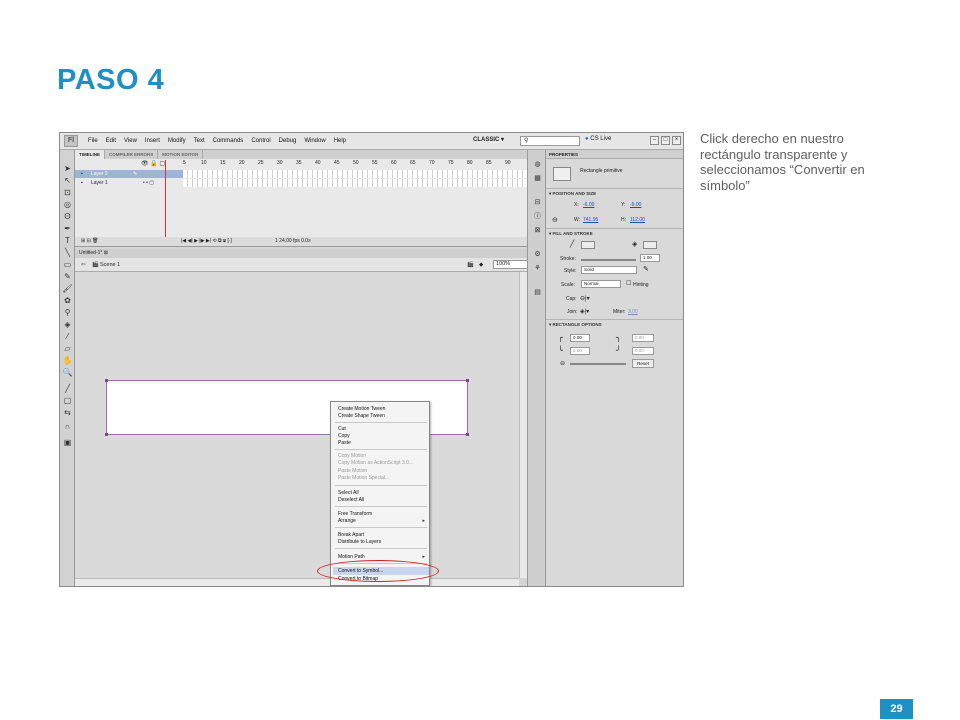  Describe the element at coordinates (206, 241) in the screenshot. I see `playback-controls: |◀ ◀| ▶ |▶ ▶| ⟲ ⧉ ⧈ [·]` at that location.